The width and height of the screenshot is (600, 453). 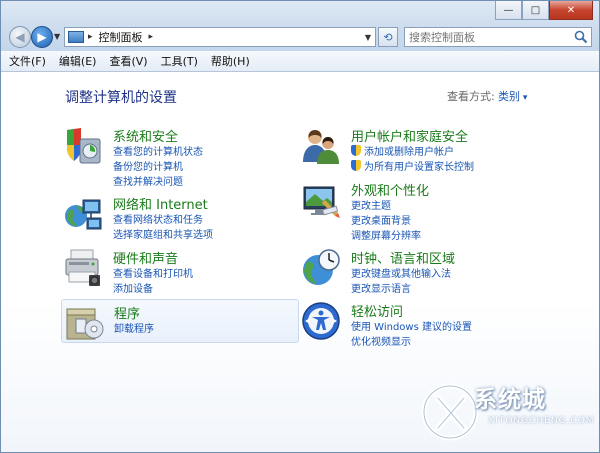 I want to click on back-button: ◀, so click(x=20, y=37).